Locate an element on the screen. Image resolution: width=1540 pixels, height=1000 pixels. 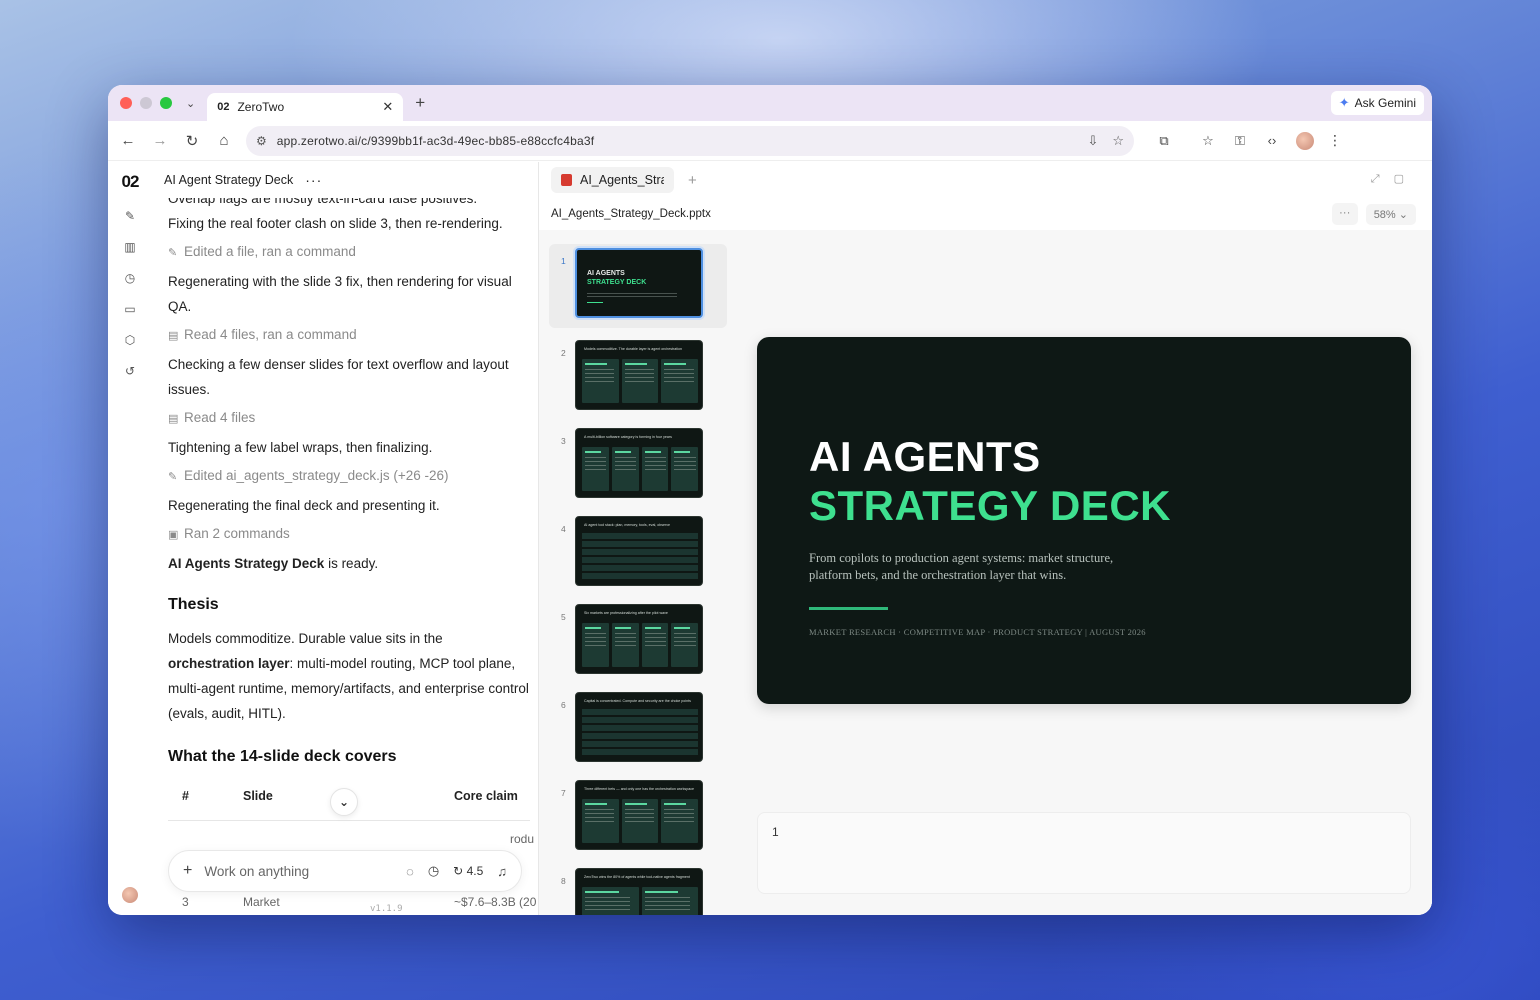
row-slide: Market is located at coordinates (261, 902).